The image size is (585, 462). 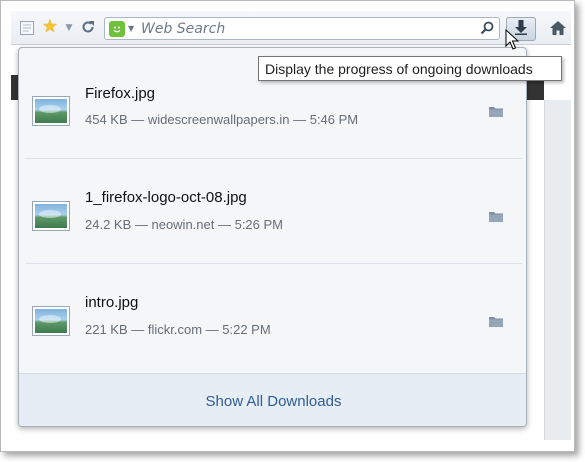 What do you see at coordinates (112, 302) in the screenshot?
I see `download-filename: intro.jpg` at bounding box center [112, 302].